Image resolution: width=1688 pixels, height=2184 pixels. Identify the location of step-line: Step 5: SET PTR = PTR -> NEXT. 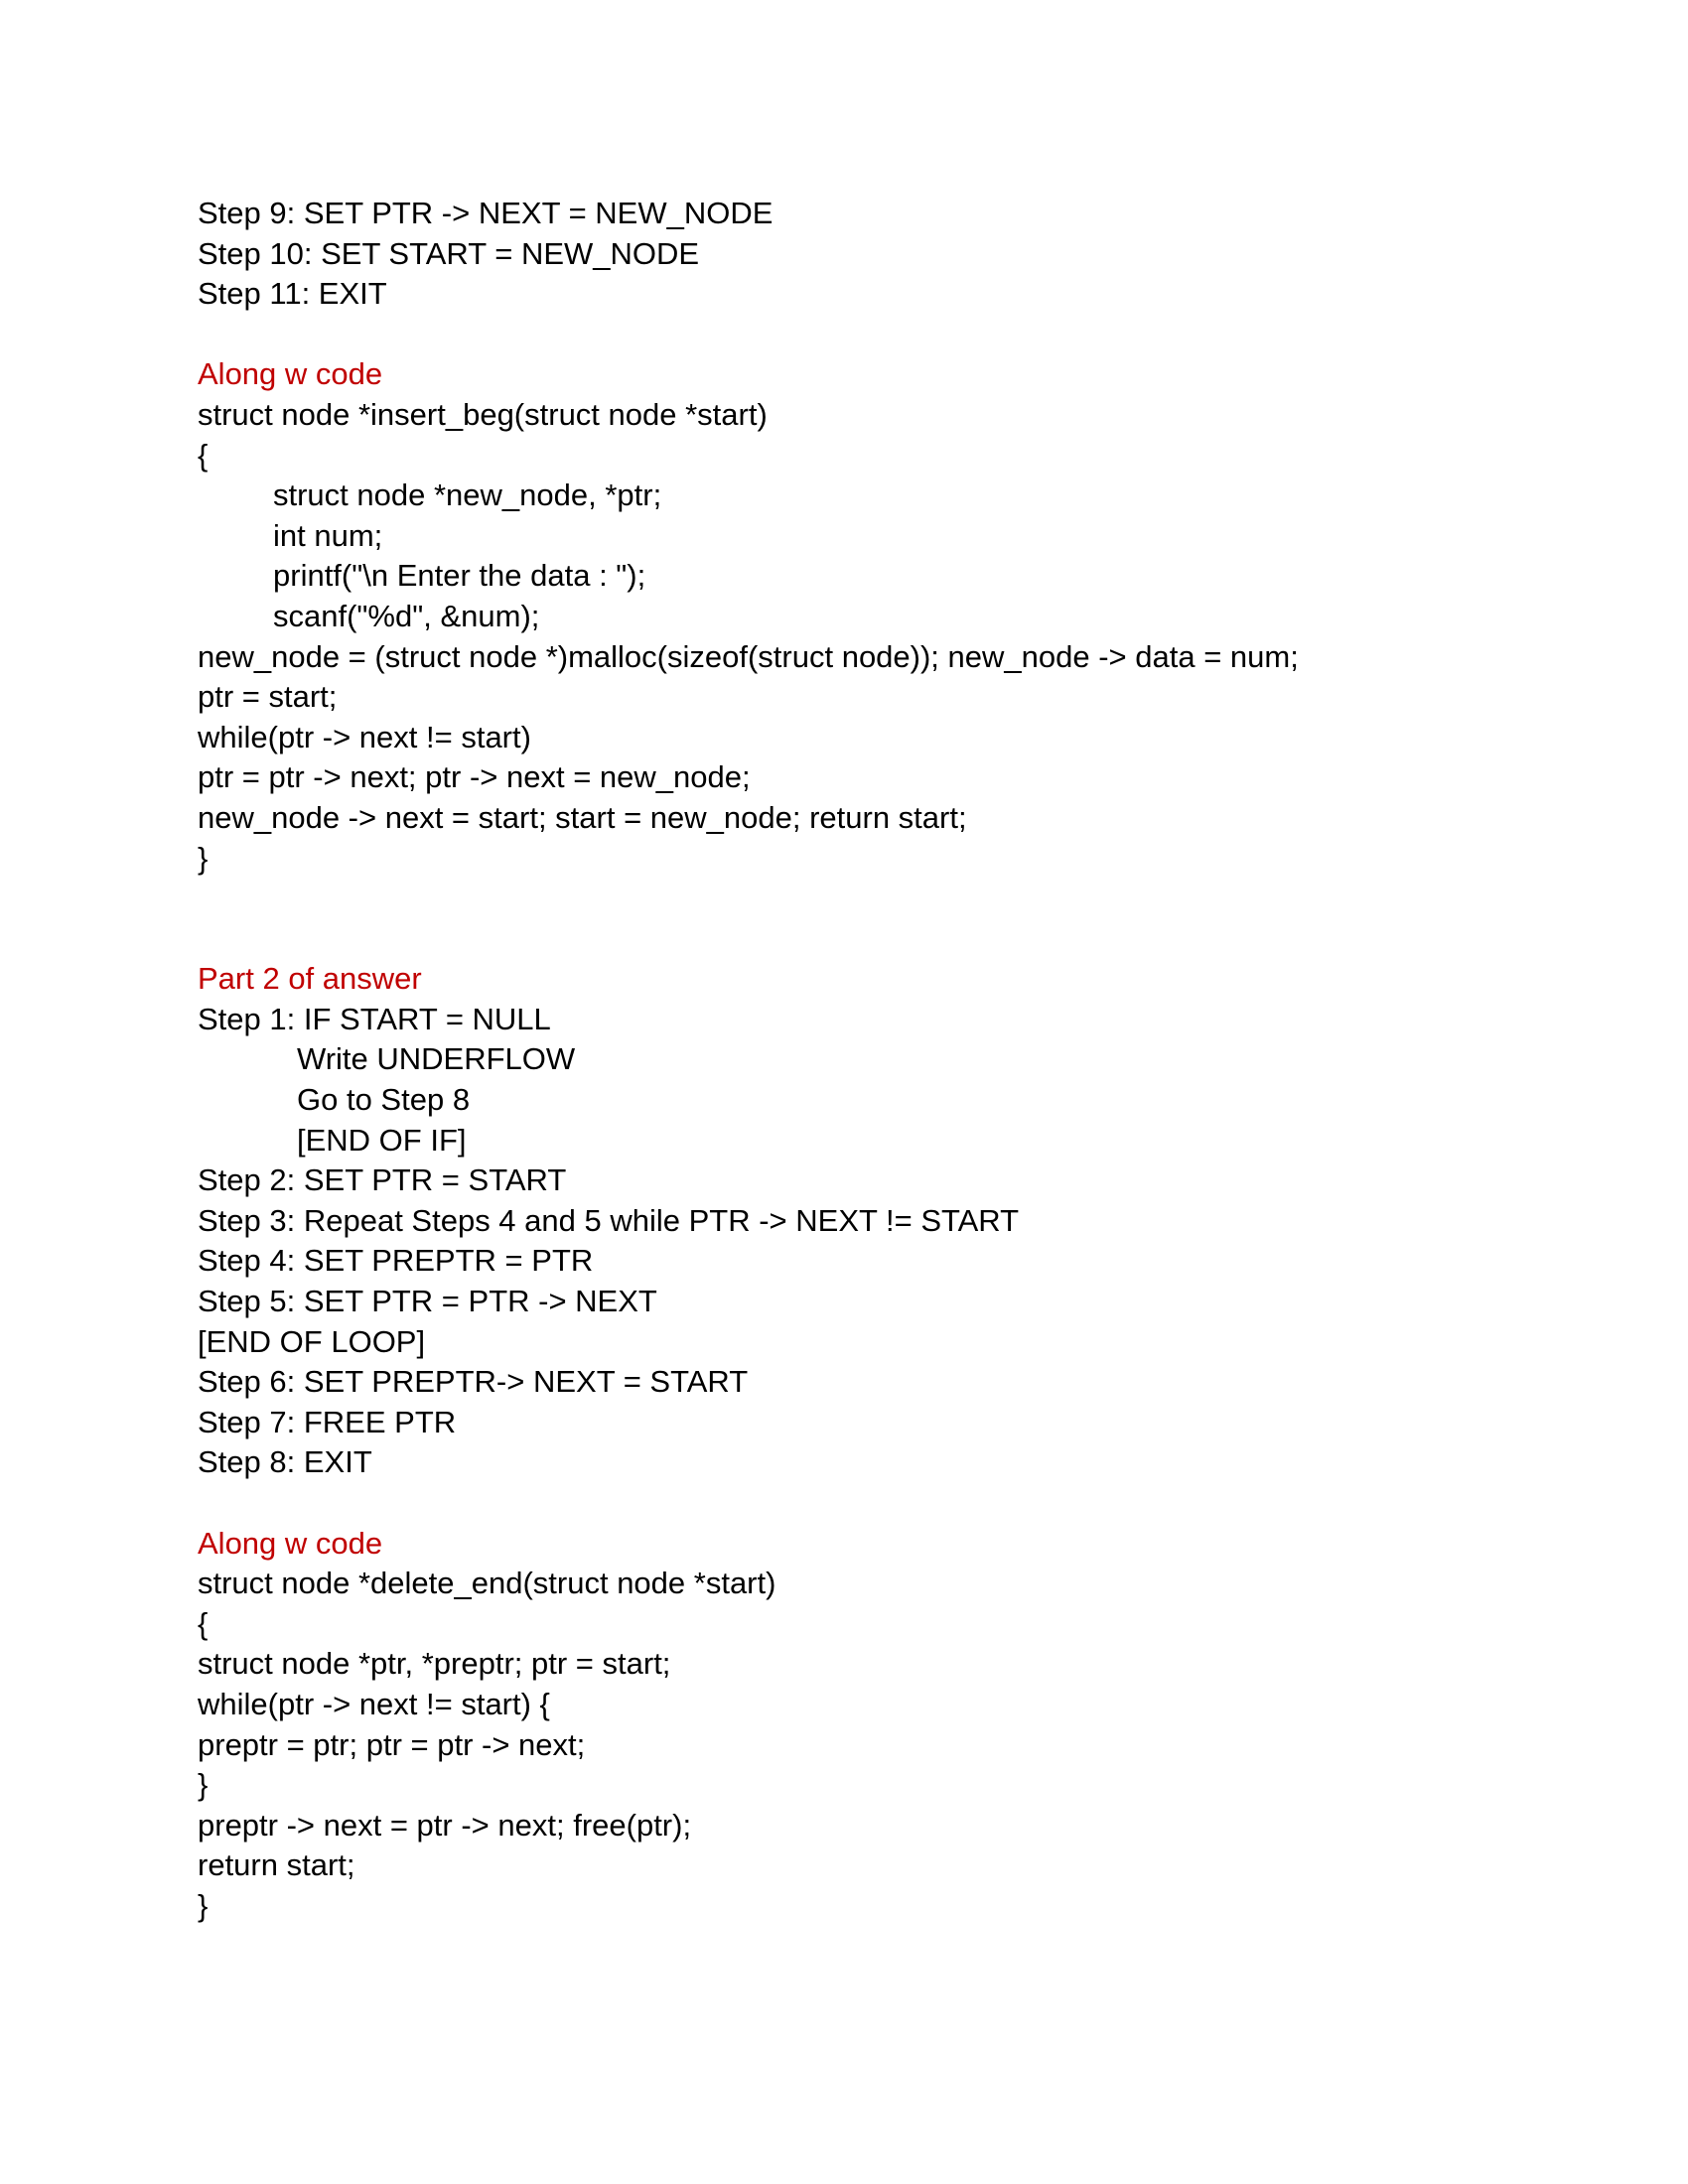
(427, 1301).